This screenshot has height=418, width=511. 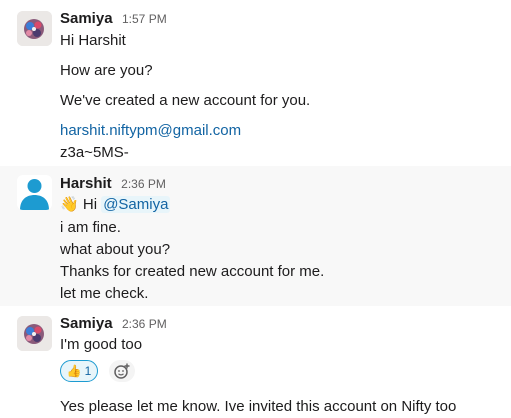 I want to click on add-reaction-icon, so click(x=122, y=371).